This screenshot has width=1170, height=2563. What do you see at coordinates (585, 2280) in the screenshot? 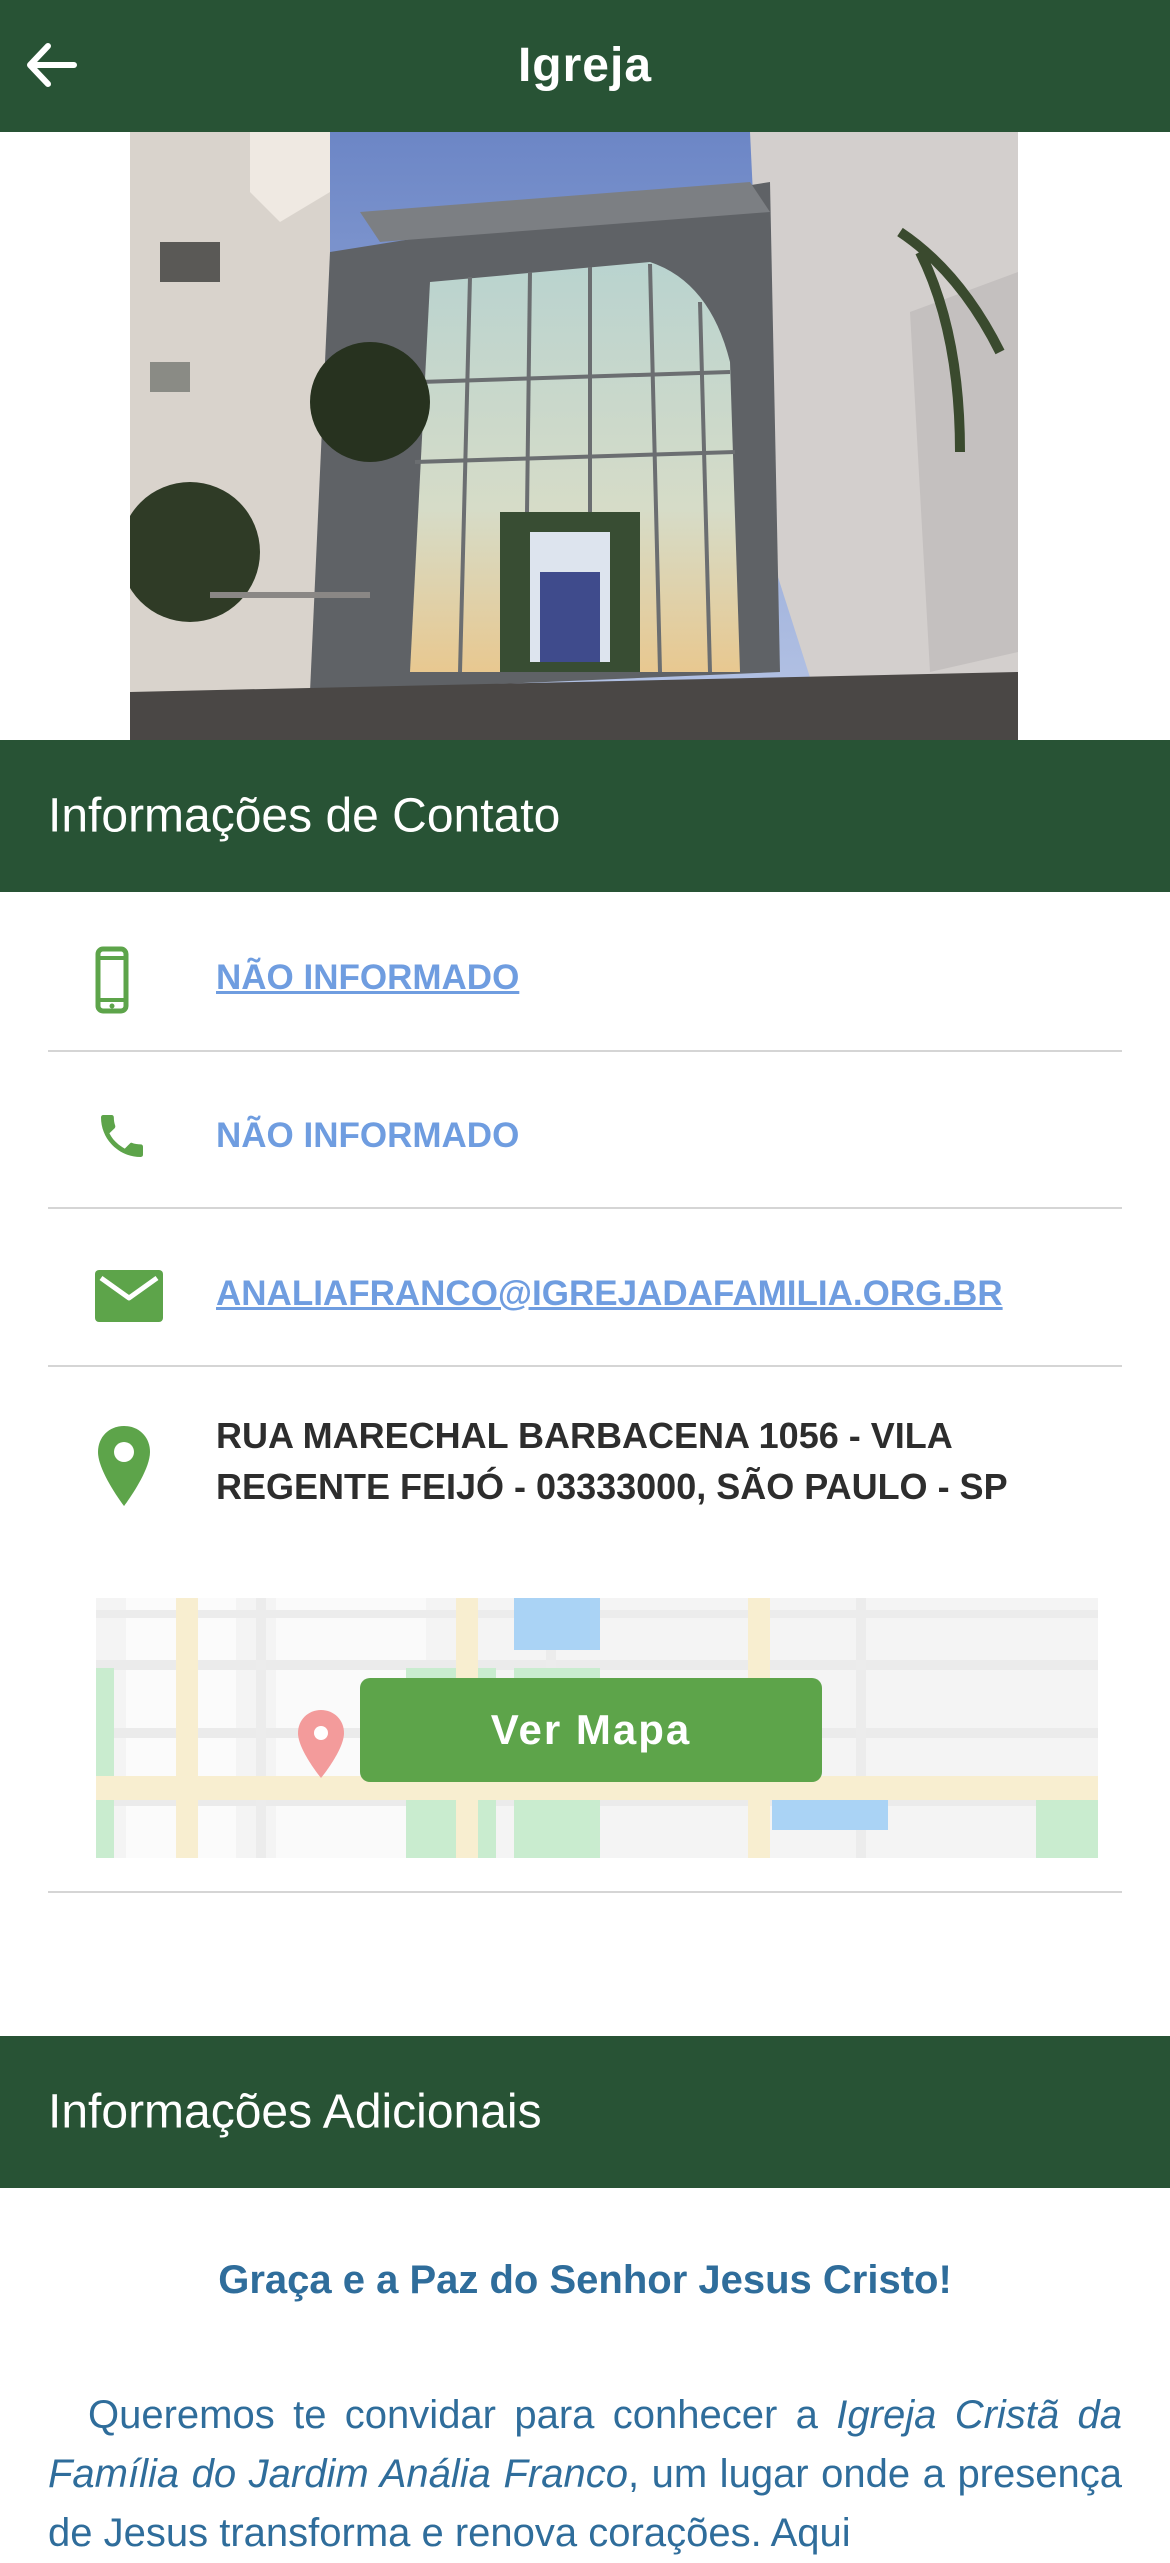
I see `greeting-text: Graça e a Paz do Senhor Jesus Cristo!` at bounding box center [585, 2280].